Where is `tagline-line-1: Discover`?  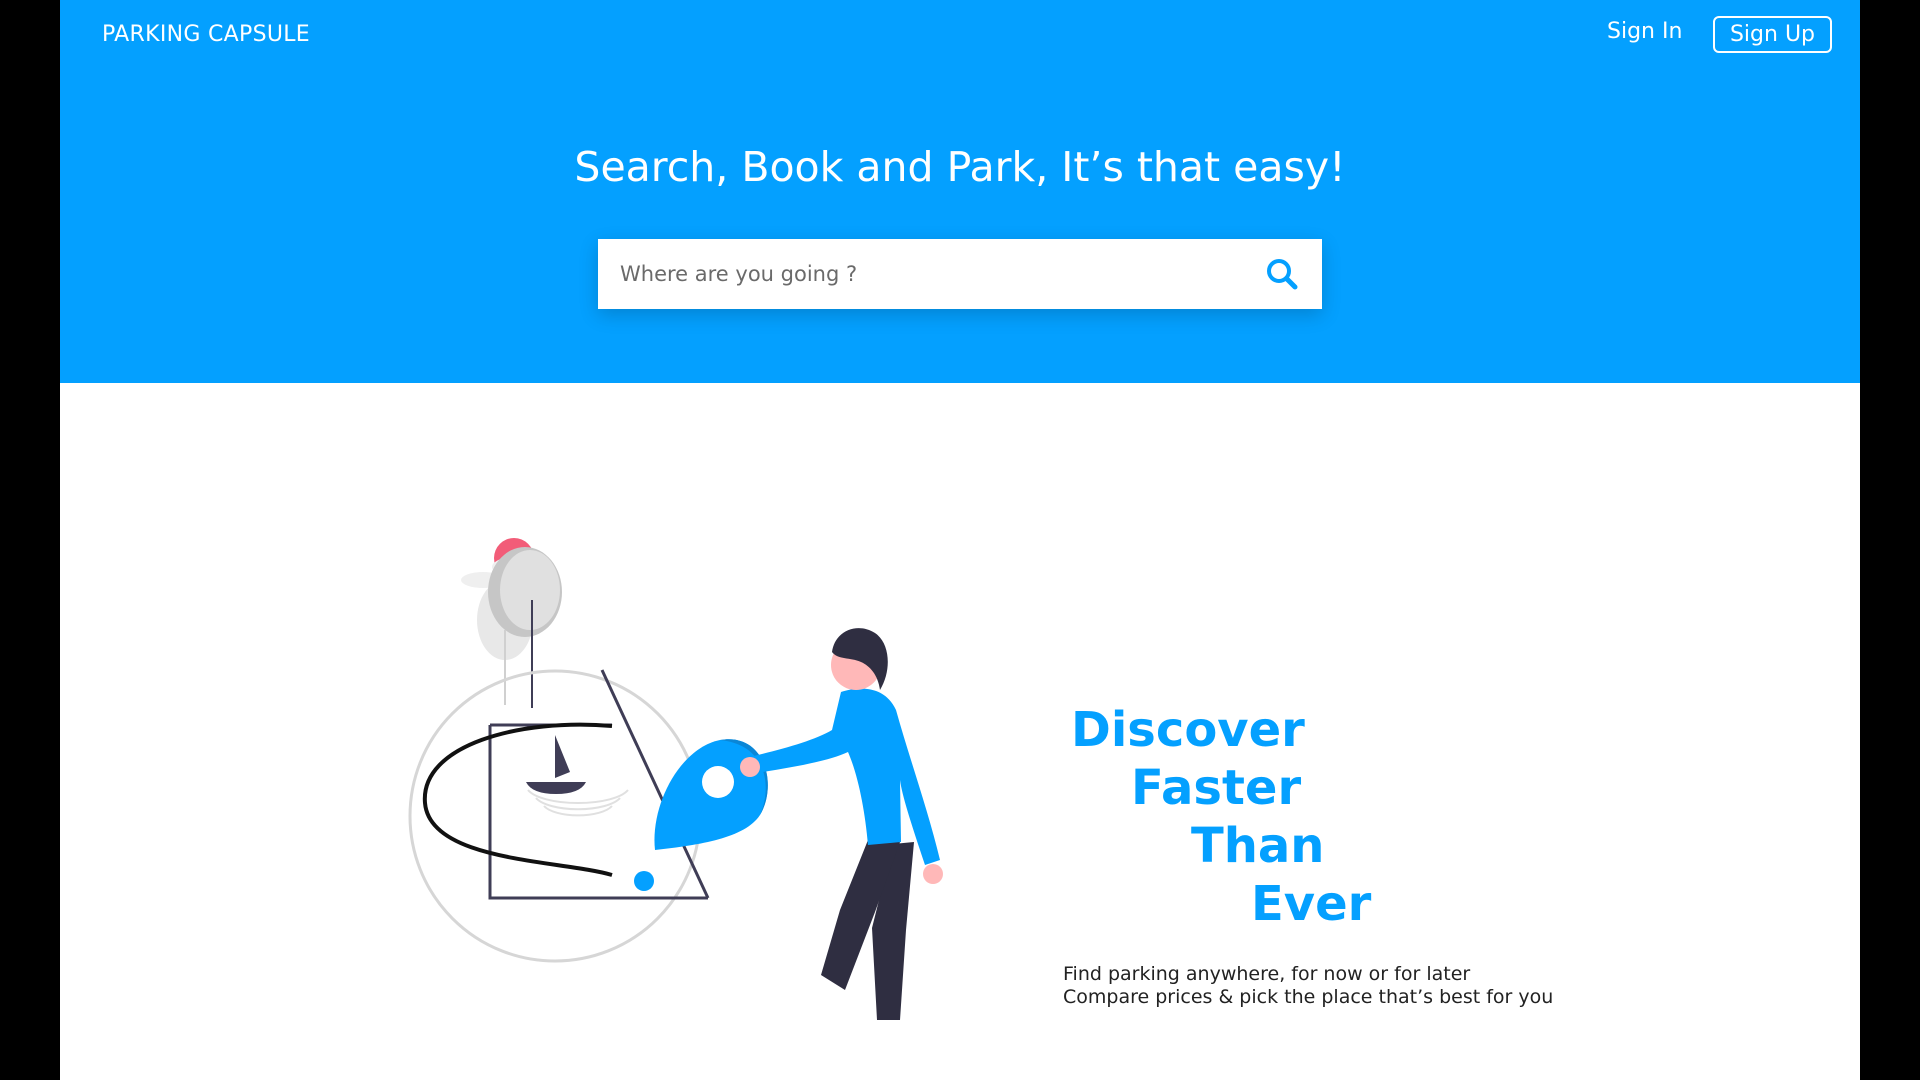
tagline-line-1: Discover is located at coordinates (1188, 730).